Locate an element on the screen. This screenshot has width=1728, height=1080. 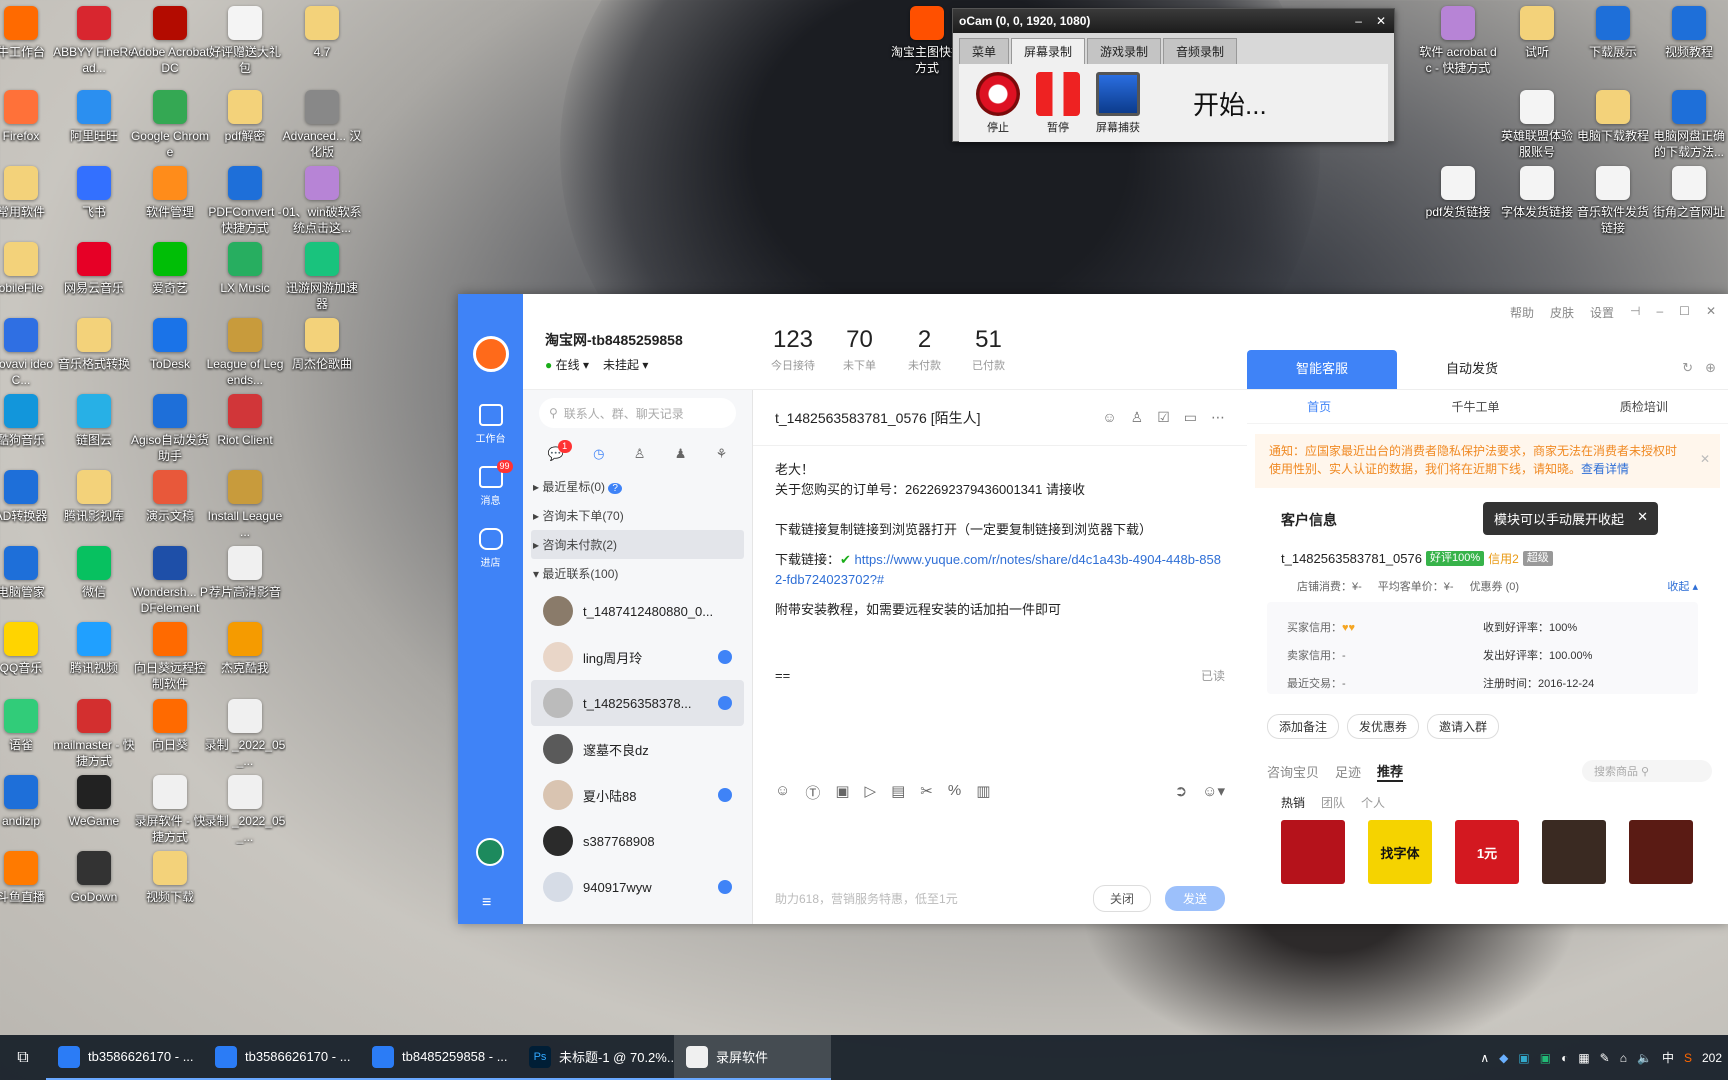
desktop-icon: 录屏软件 - 快捷方式 is located at coordinates (170, 809).